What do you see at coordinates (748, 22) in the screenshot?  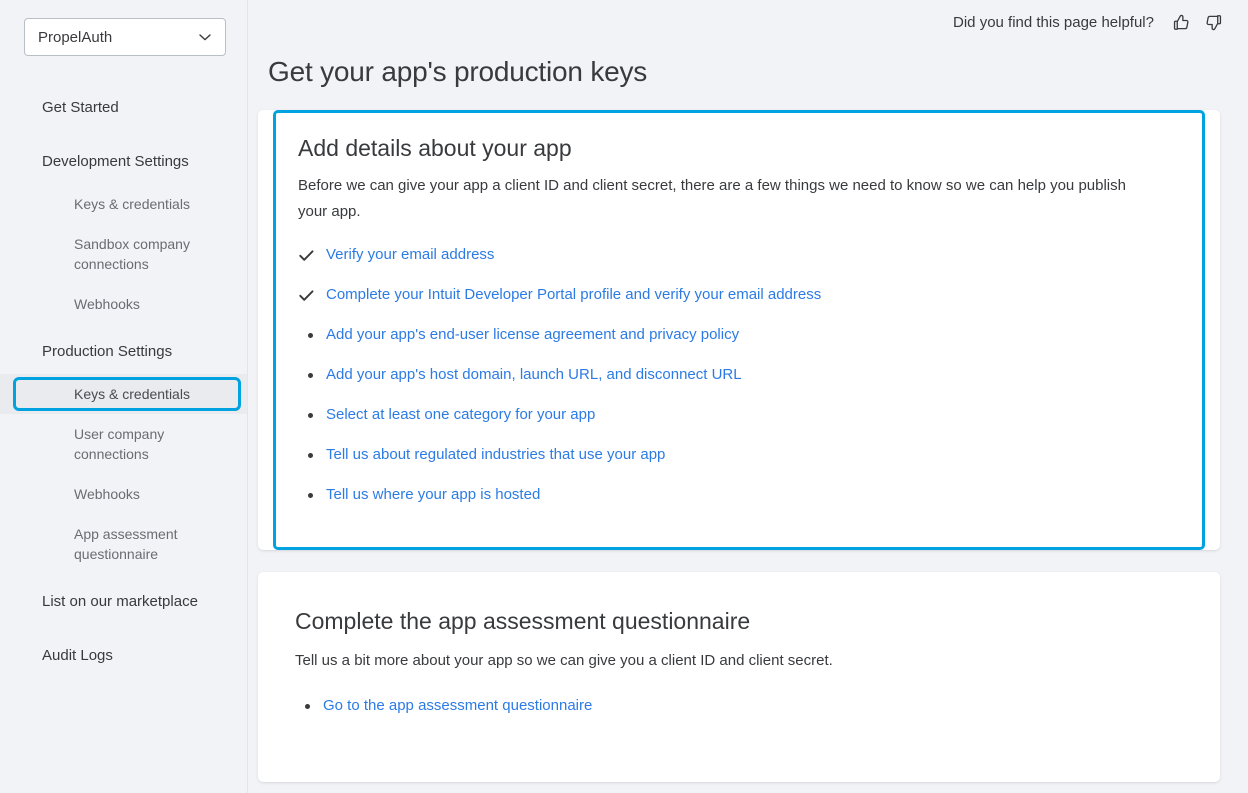 I see `topbar: Did you find this page helpful?` at bounding box center [748, 22].